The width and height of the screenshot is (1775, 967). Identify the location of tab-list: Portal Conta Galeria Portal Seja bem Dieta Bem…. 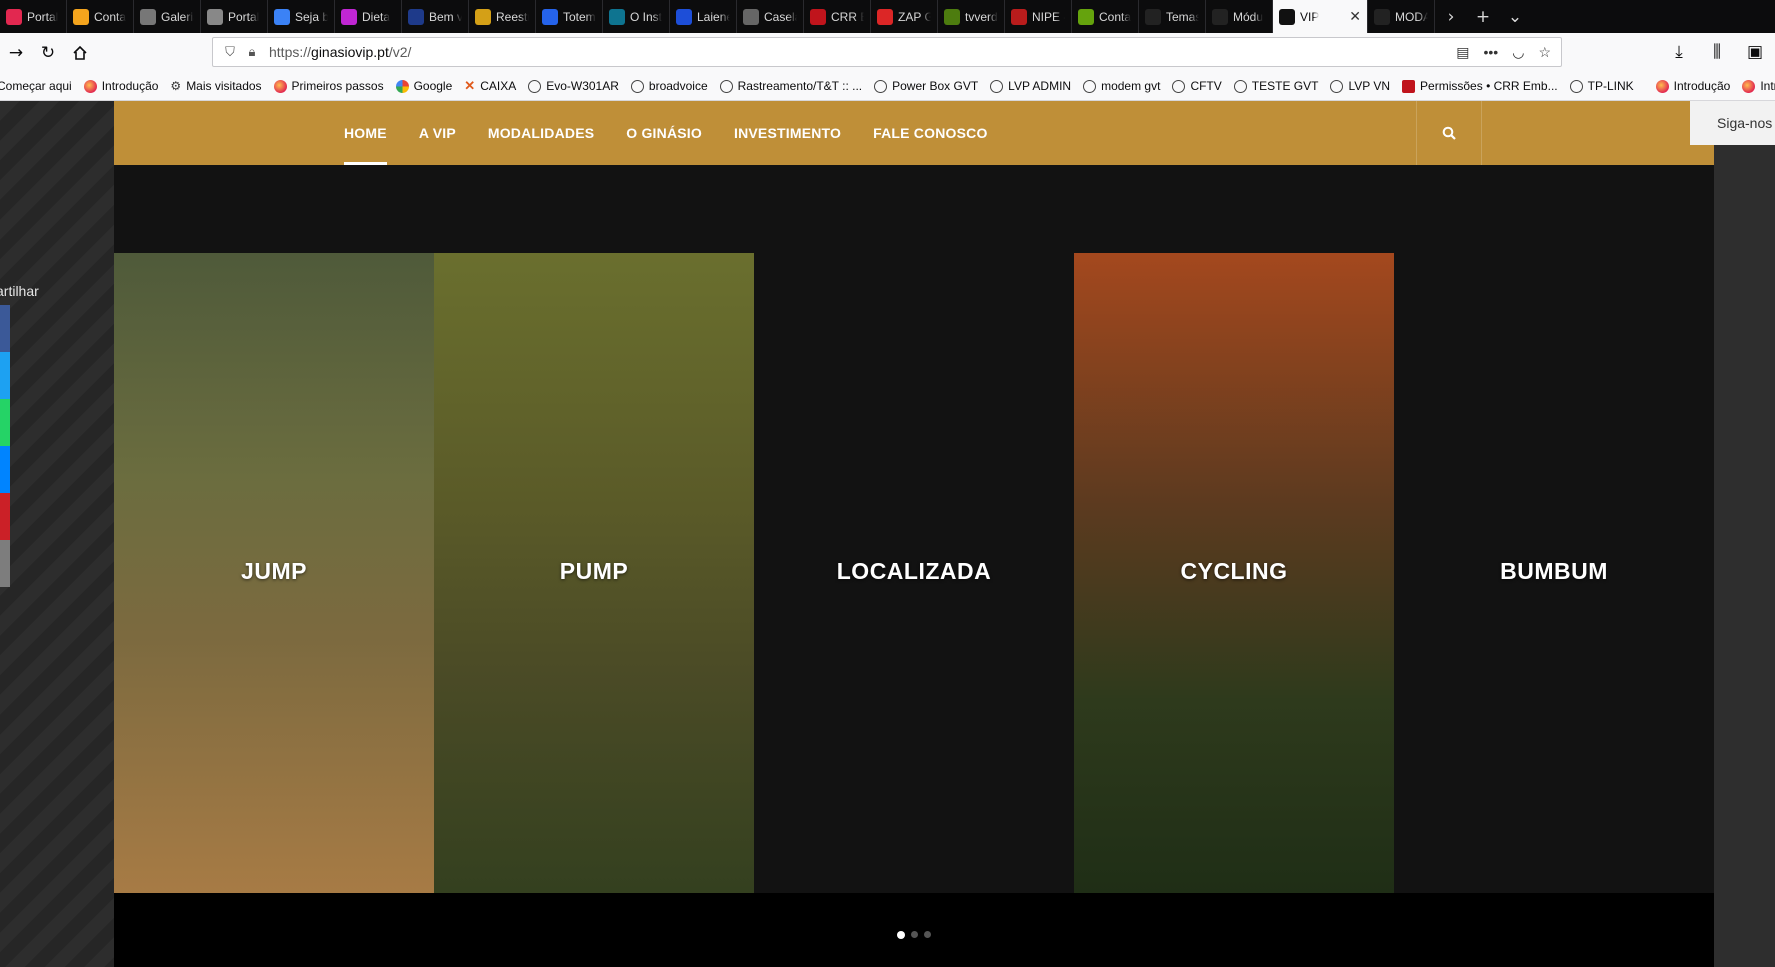
(717, 16).